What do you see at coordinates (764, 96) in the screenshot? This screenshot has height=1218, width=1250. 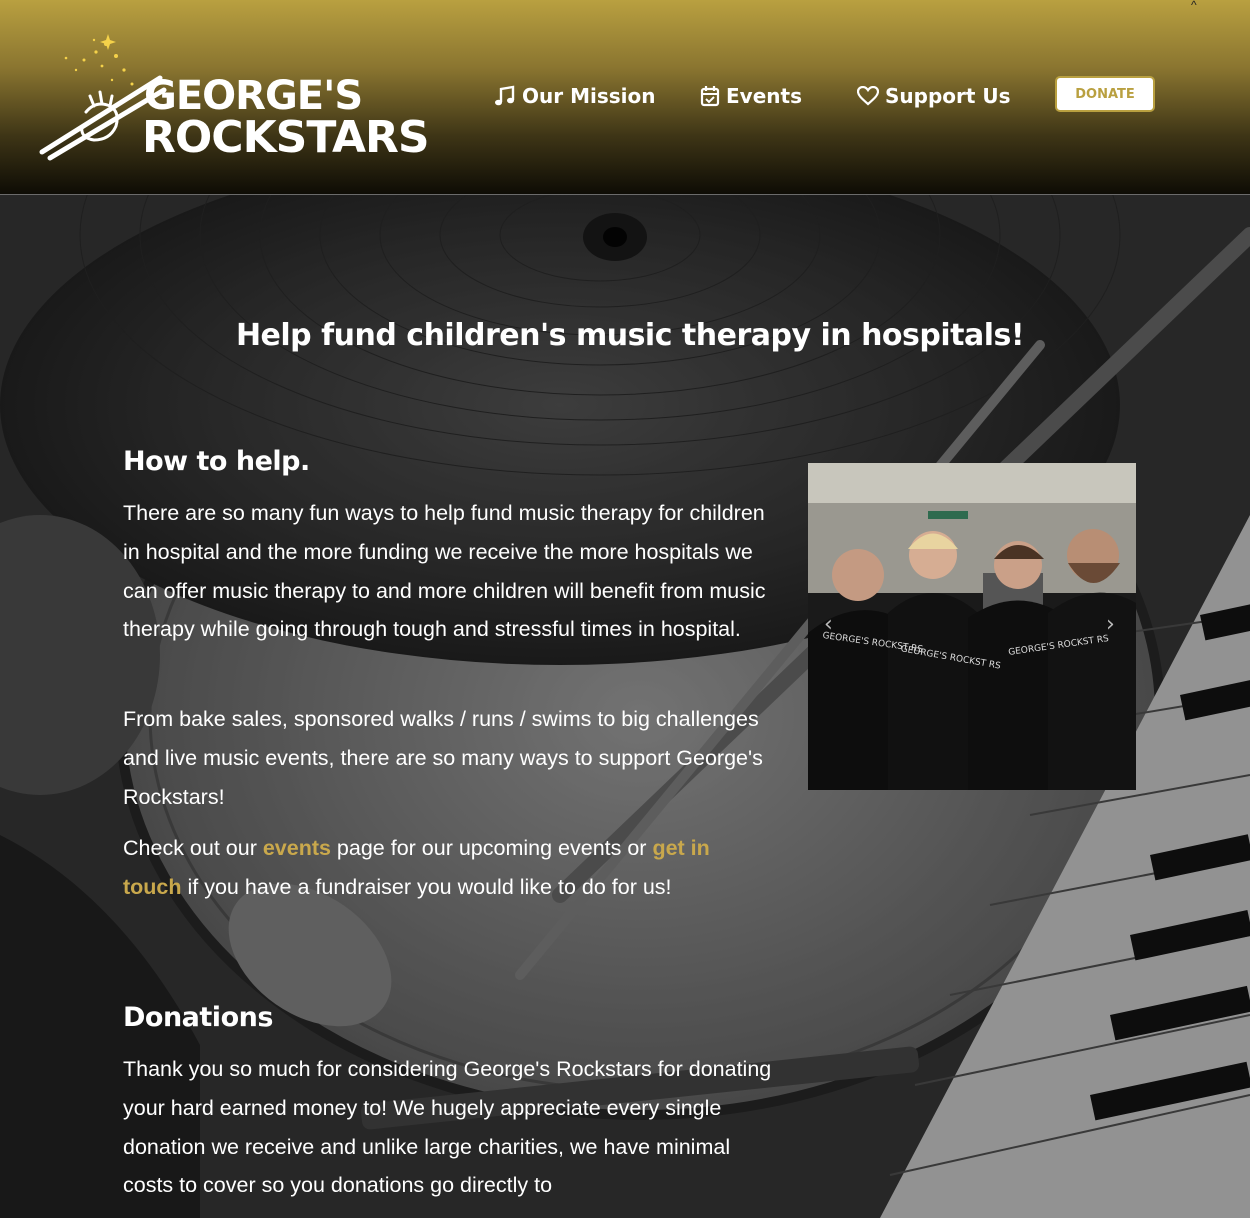 I see `nav-events-label: Events` at bounding box center [764, 96].